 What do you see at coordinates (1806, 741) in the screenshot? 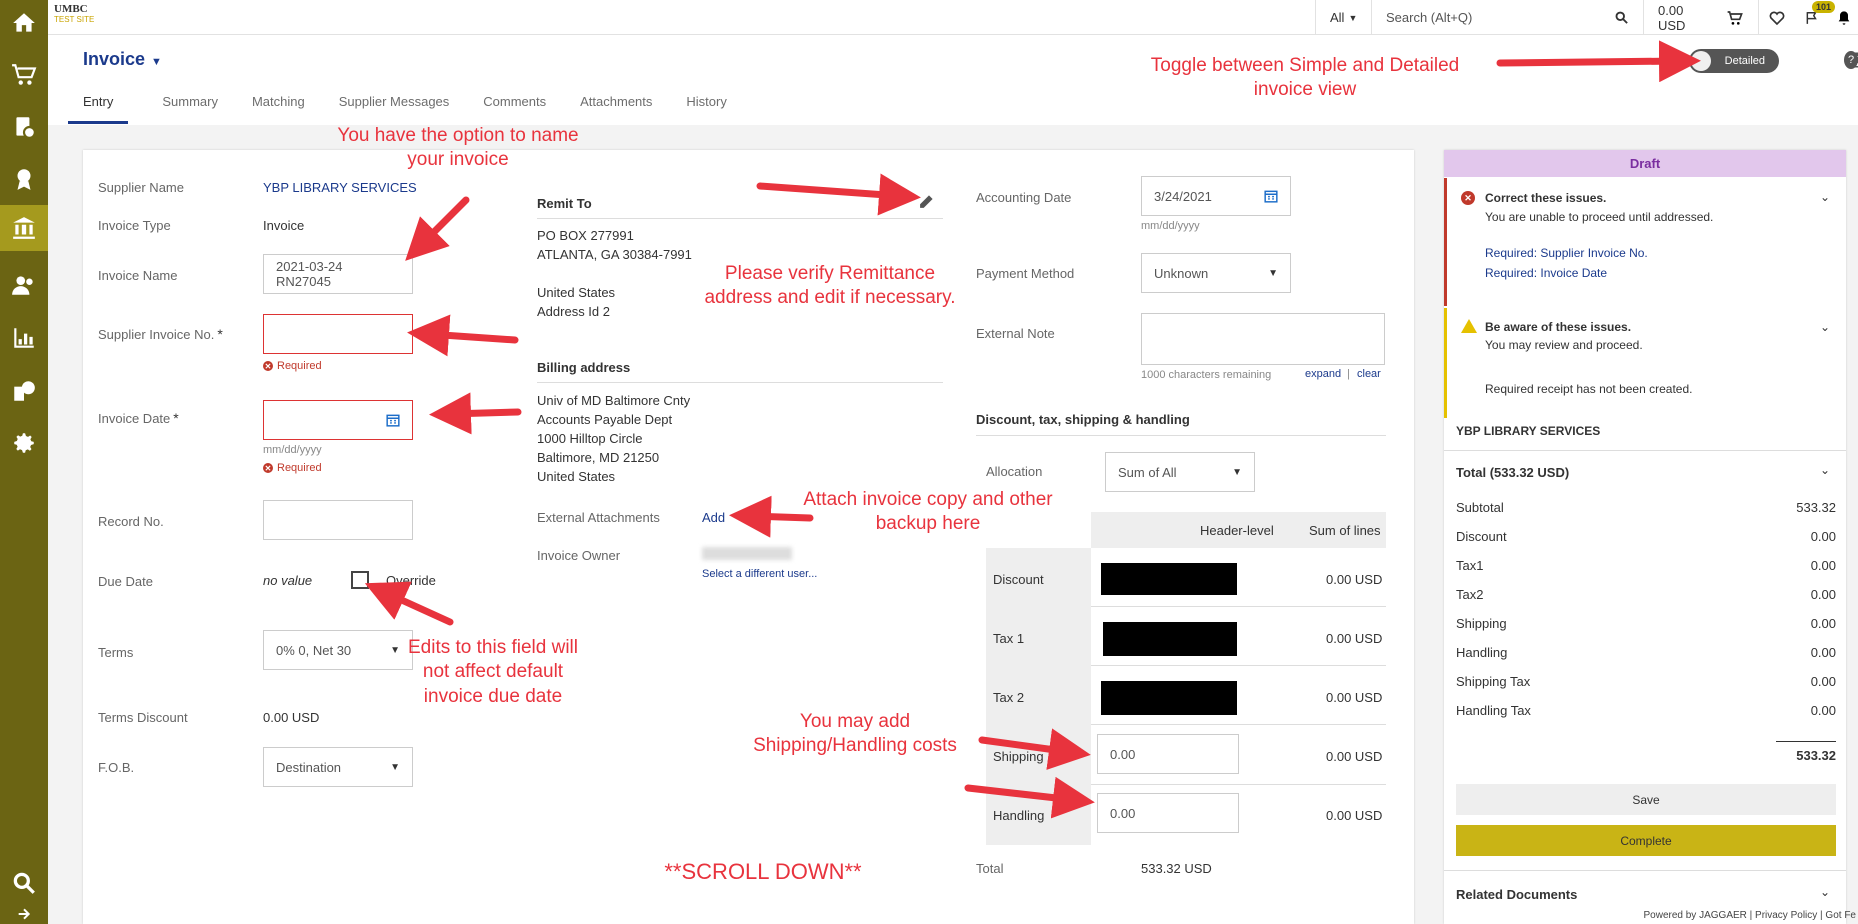
I see `total-rule` at bounding box center [1806, 741].